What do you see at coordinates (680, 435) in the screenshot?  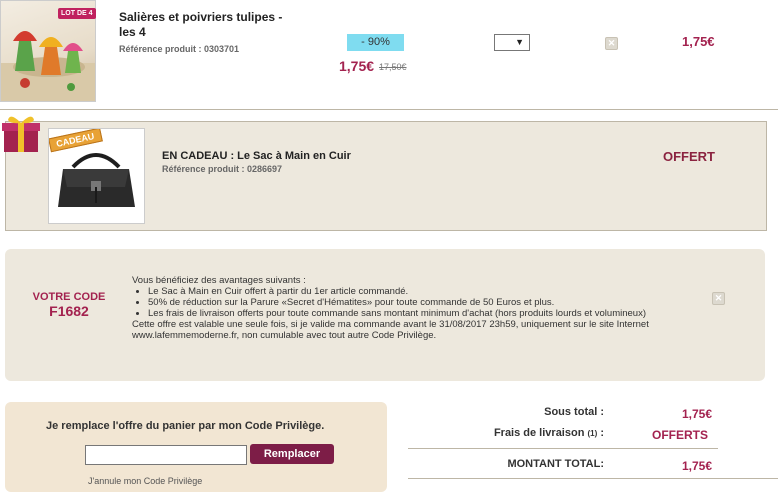 I see `shipping-value: OFFERTS` at bounding box center [680, 435].